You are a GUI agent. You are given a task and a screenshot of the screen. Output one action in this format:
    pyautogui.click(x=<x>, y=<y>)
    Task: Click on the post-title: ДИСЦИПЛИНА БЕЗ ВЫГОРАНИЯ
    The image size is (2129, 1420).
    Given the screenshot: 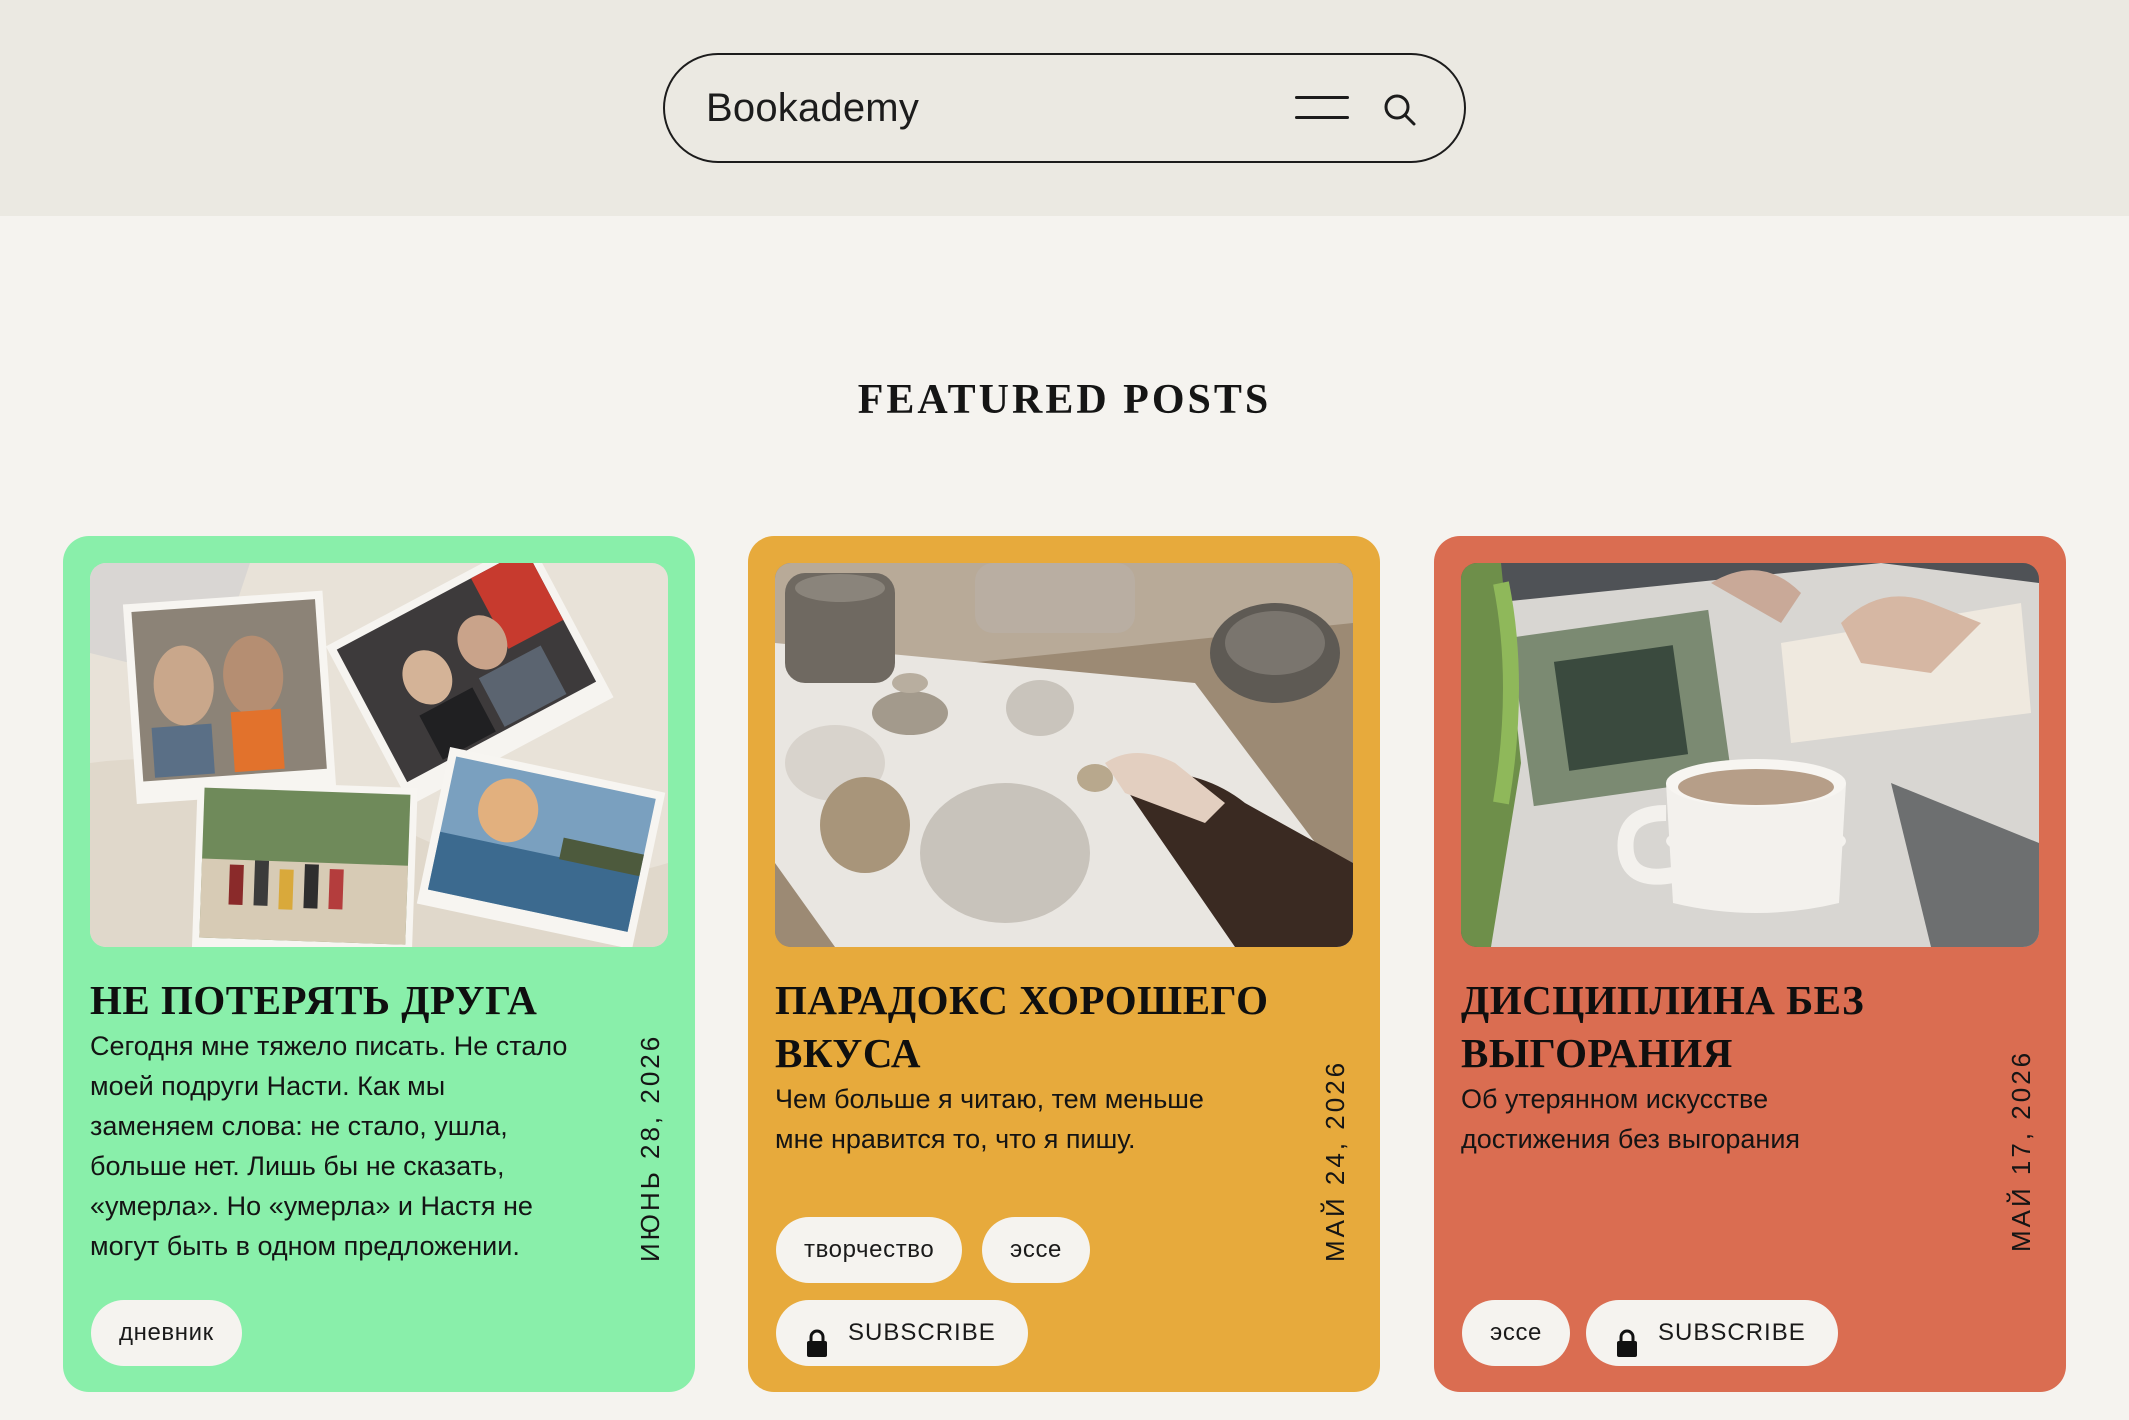 What is the action you would take?
    pyautogui.click(x=1711, y=1027)
    